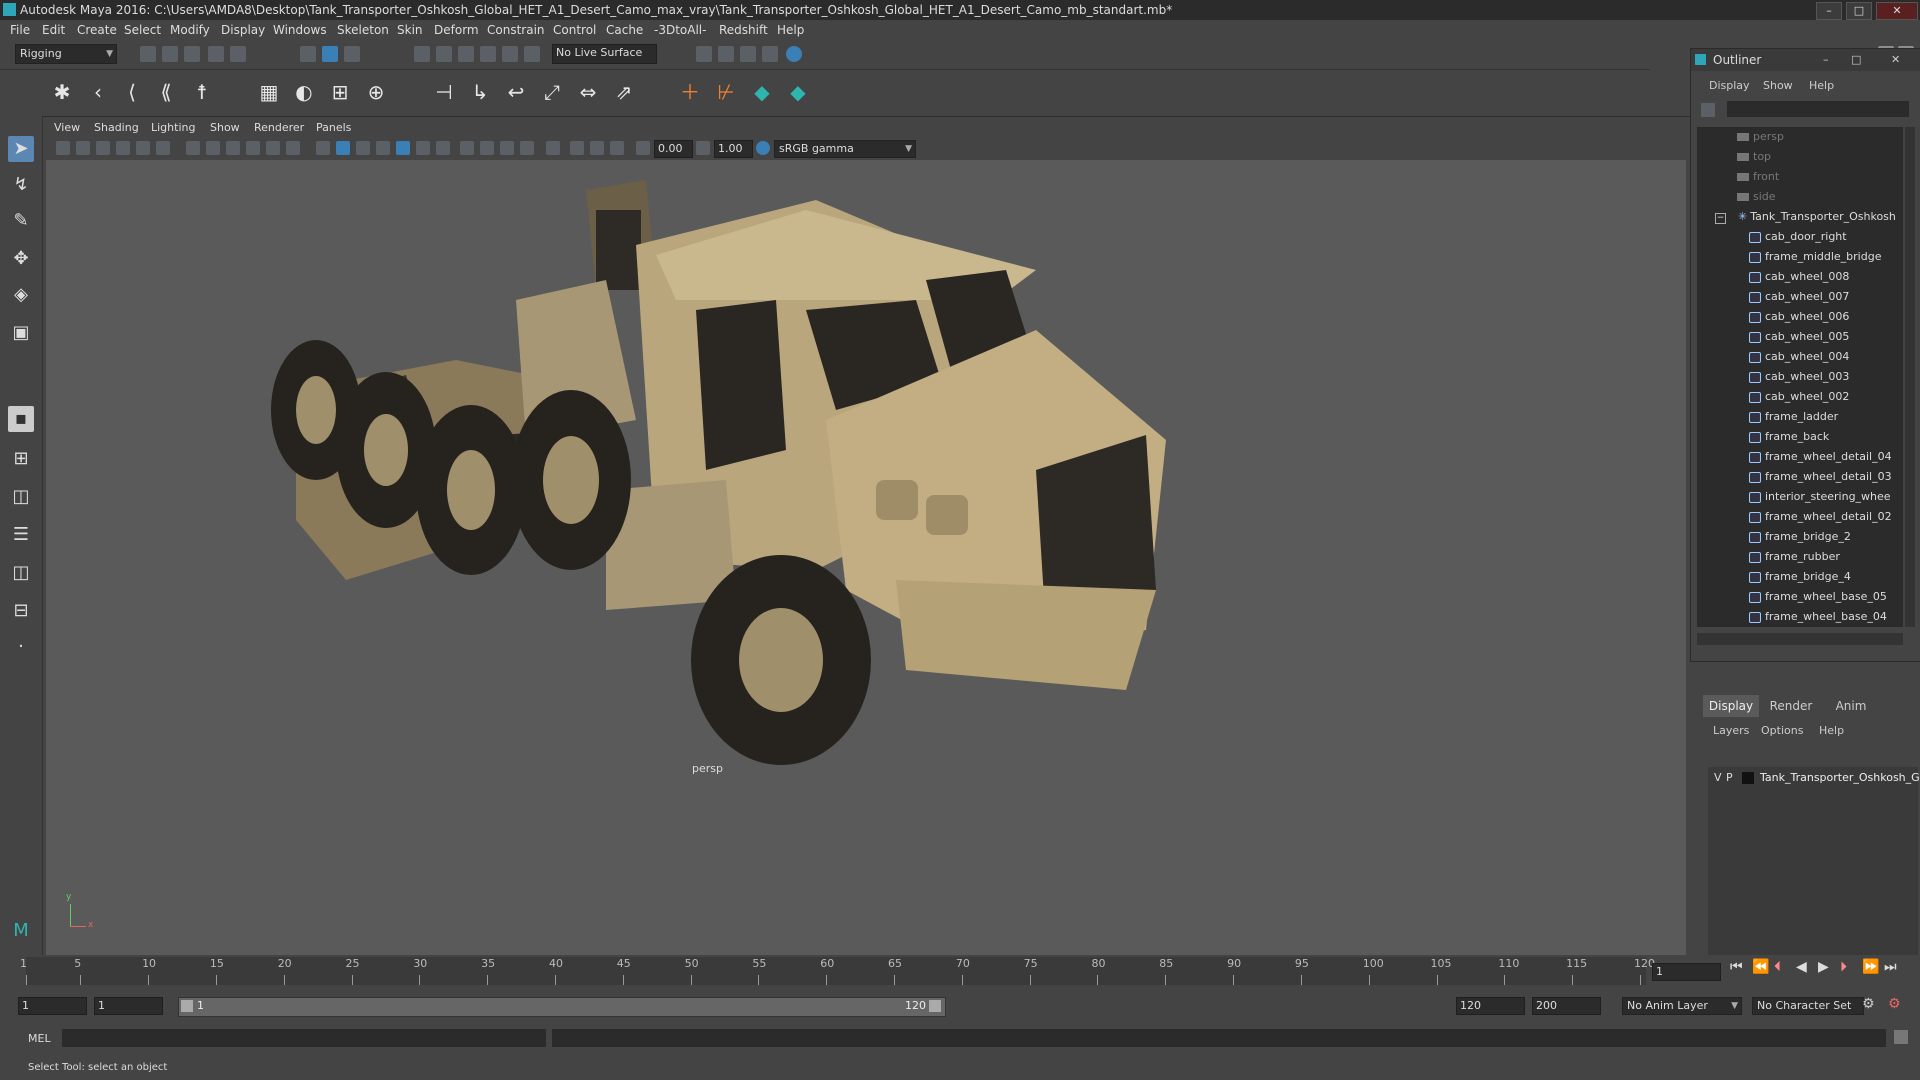 This screenshot has height=1080, width=1920. I want to click on snap-surface-icon, so click(510, 54).